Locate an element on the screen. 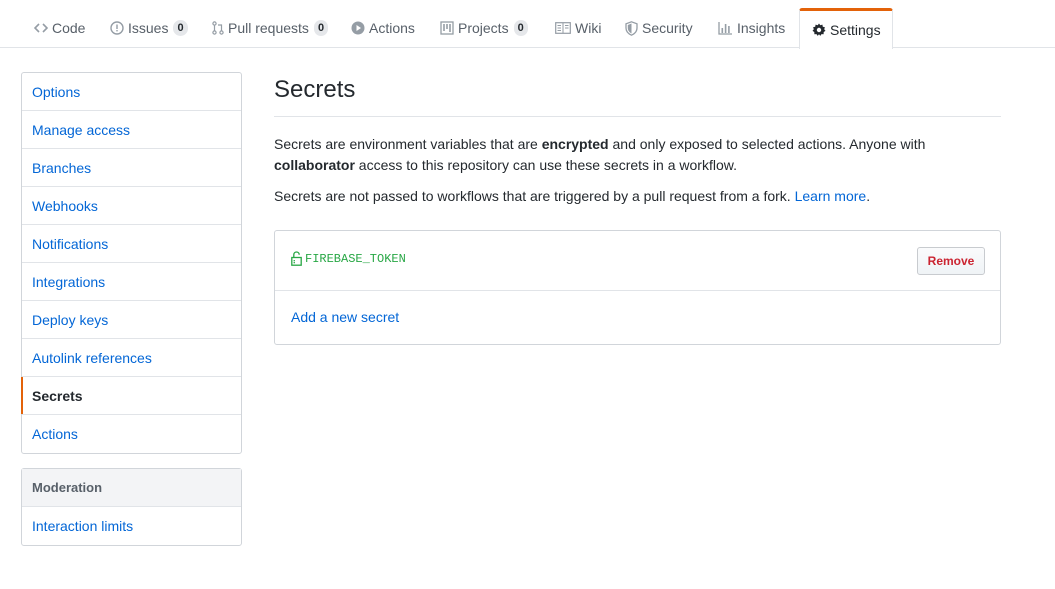 The height and width of the screenshot is (589, 1055). tab-label: Wiki is located at coordinates (588, 28).